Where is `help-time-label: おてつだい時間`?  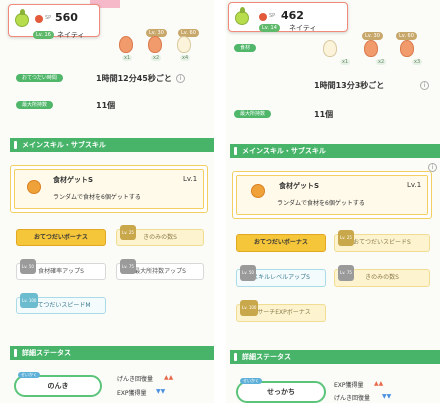
help-time-label: おてつだい時間 is located at coordinates (39, 78).